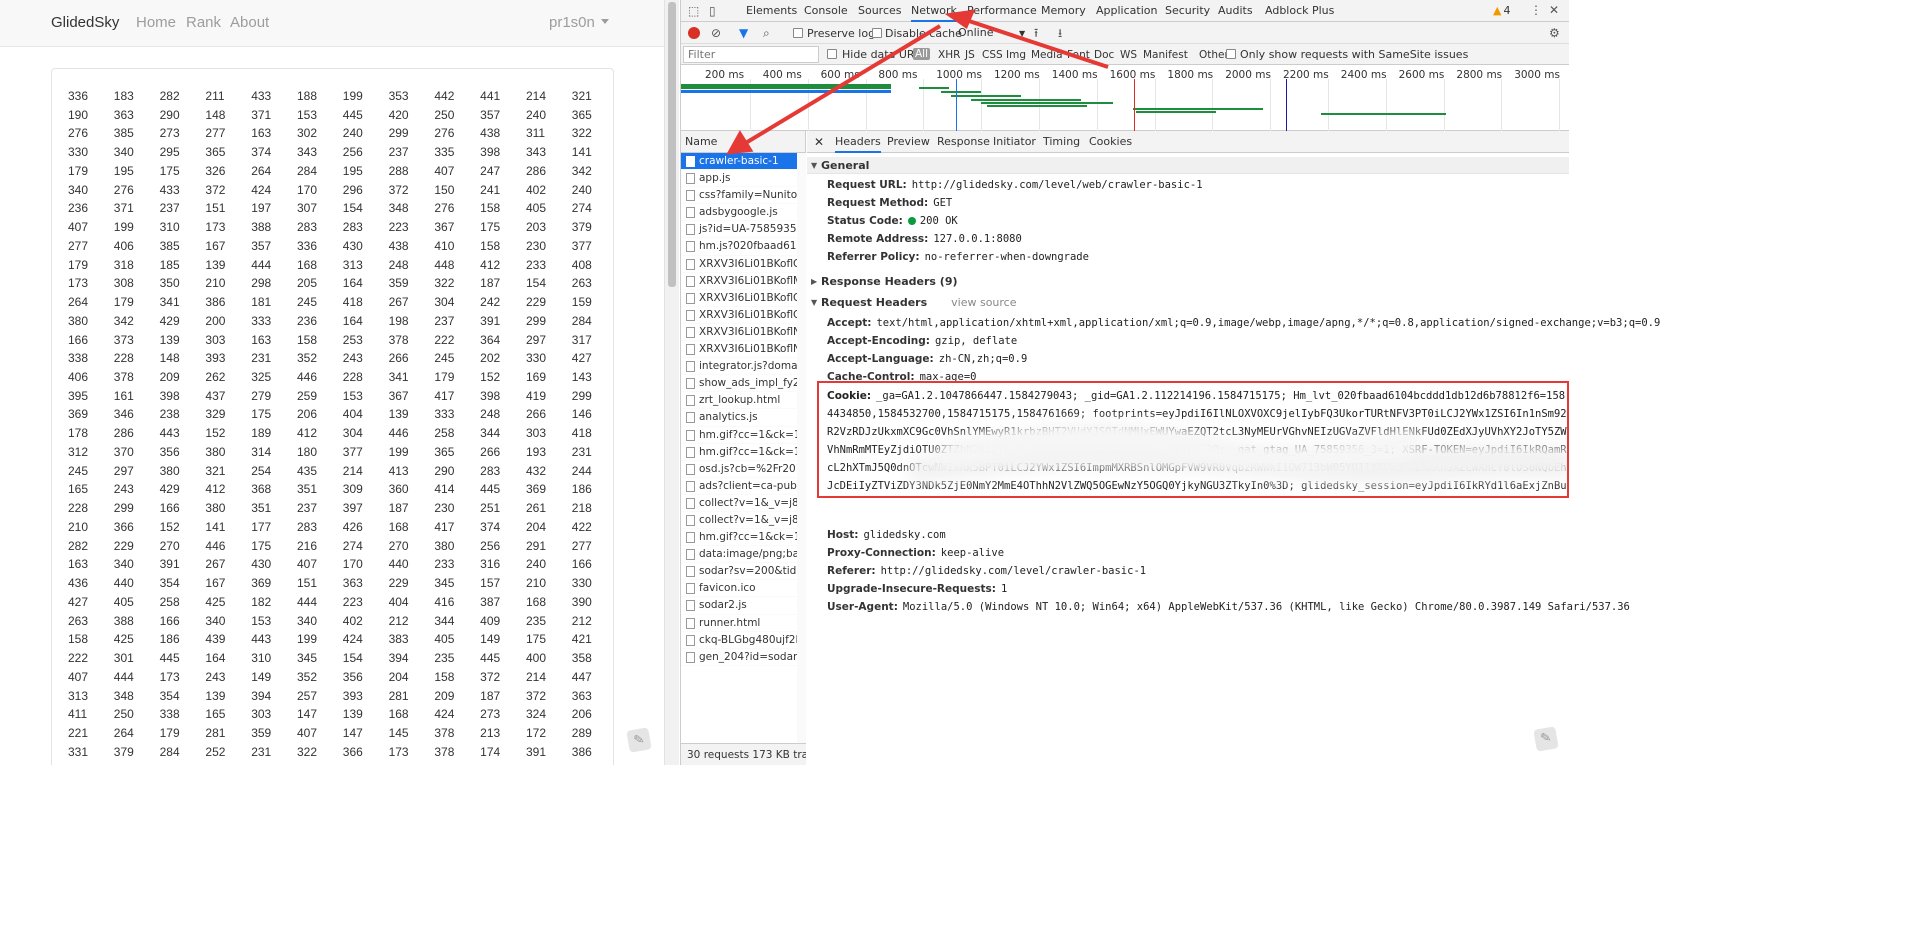  Describe the element at coordinates (123, 96) in the screenshot. I see `number-cell: 183` at that location.